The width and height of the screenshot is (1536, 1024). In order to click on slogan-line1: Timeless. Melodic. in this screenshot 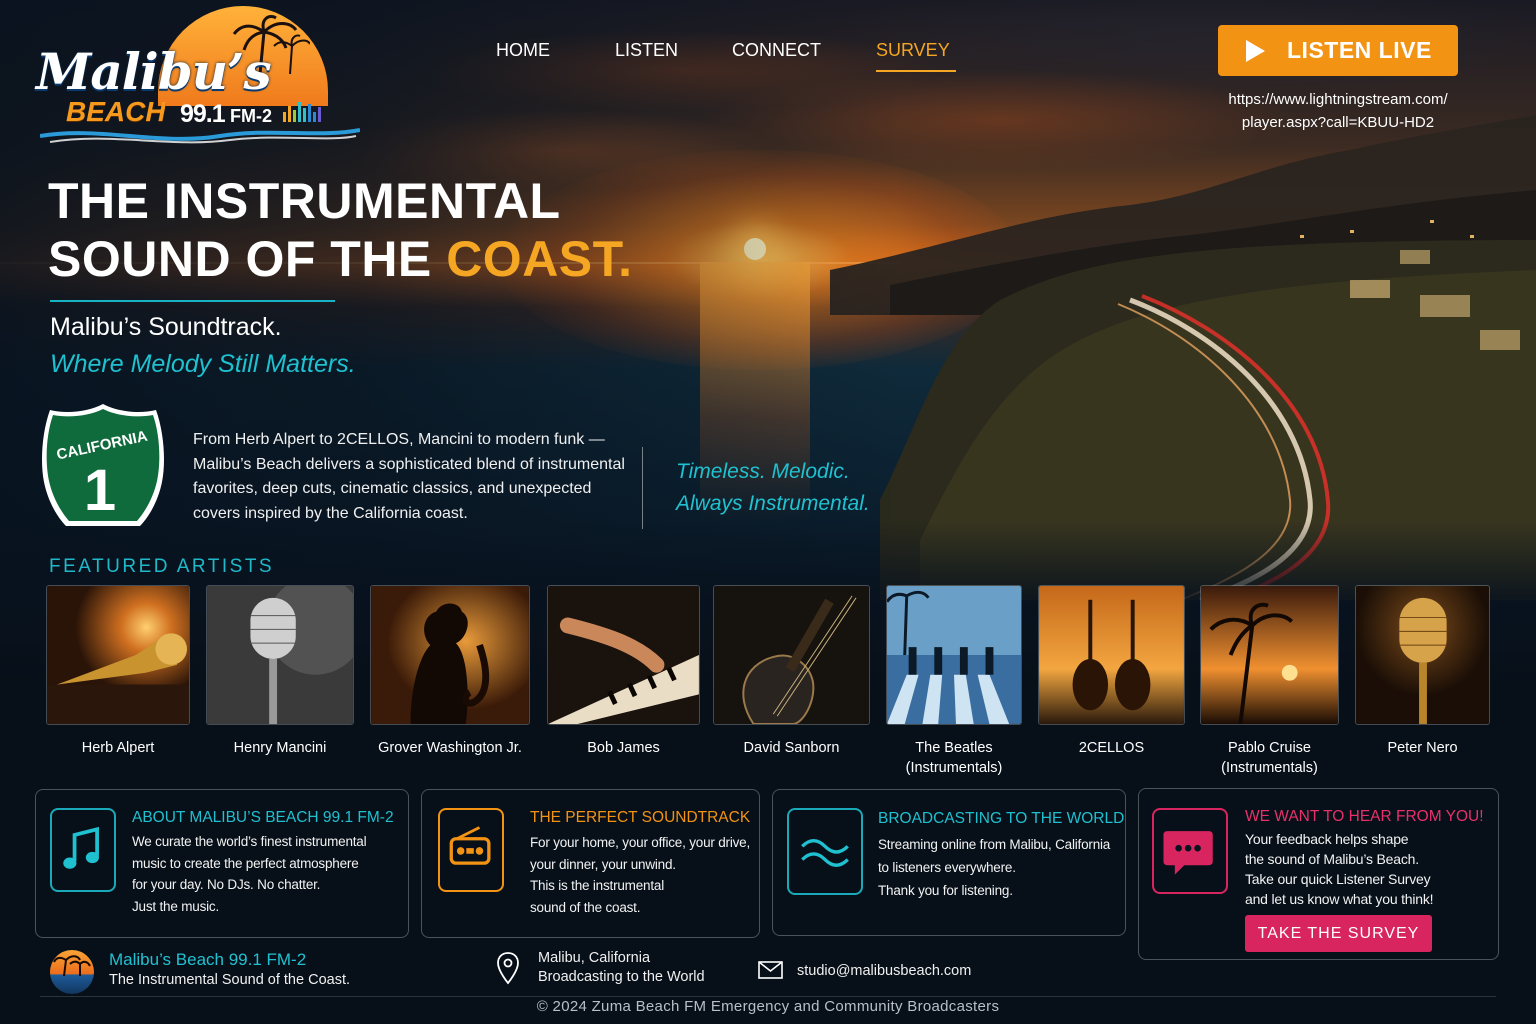, I will do `click(763, 471)`.